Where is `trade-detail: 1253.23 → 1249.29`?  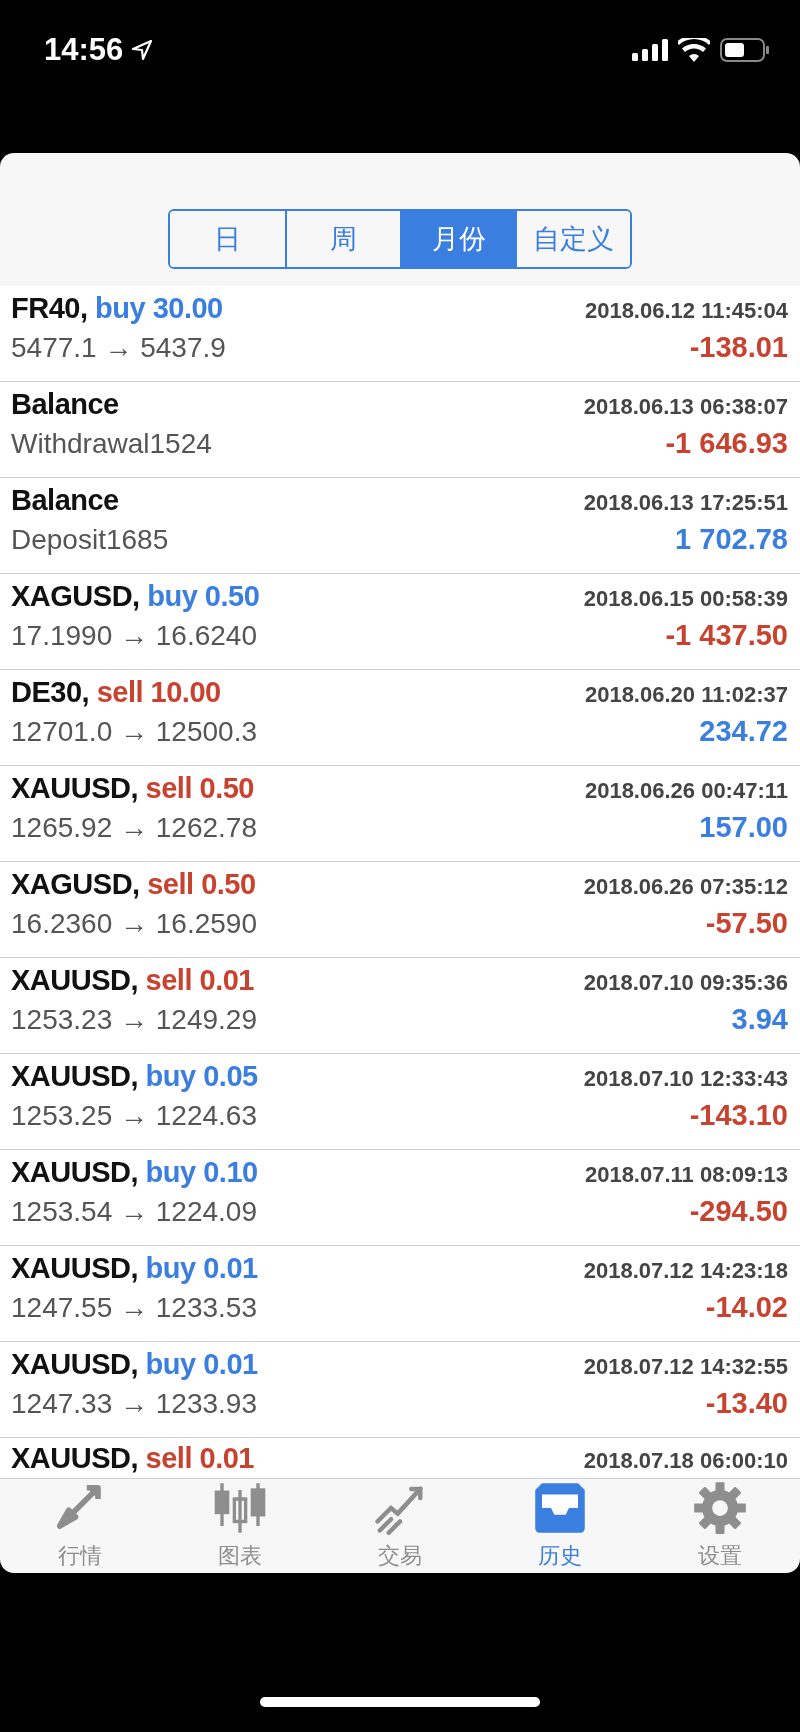 trade-detail: 1253.23 → 1249.29 is located at coordinates (134, 1020).